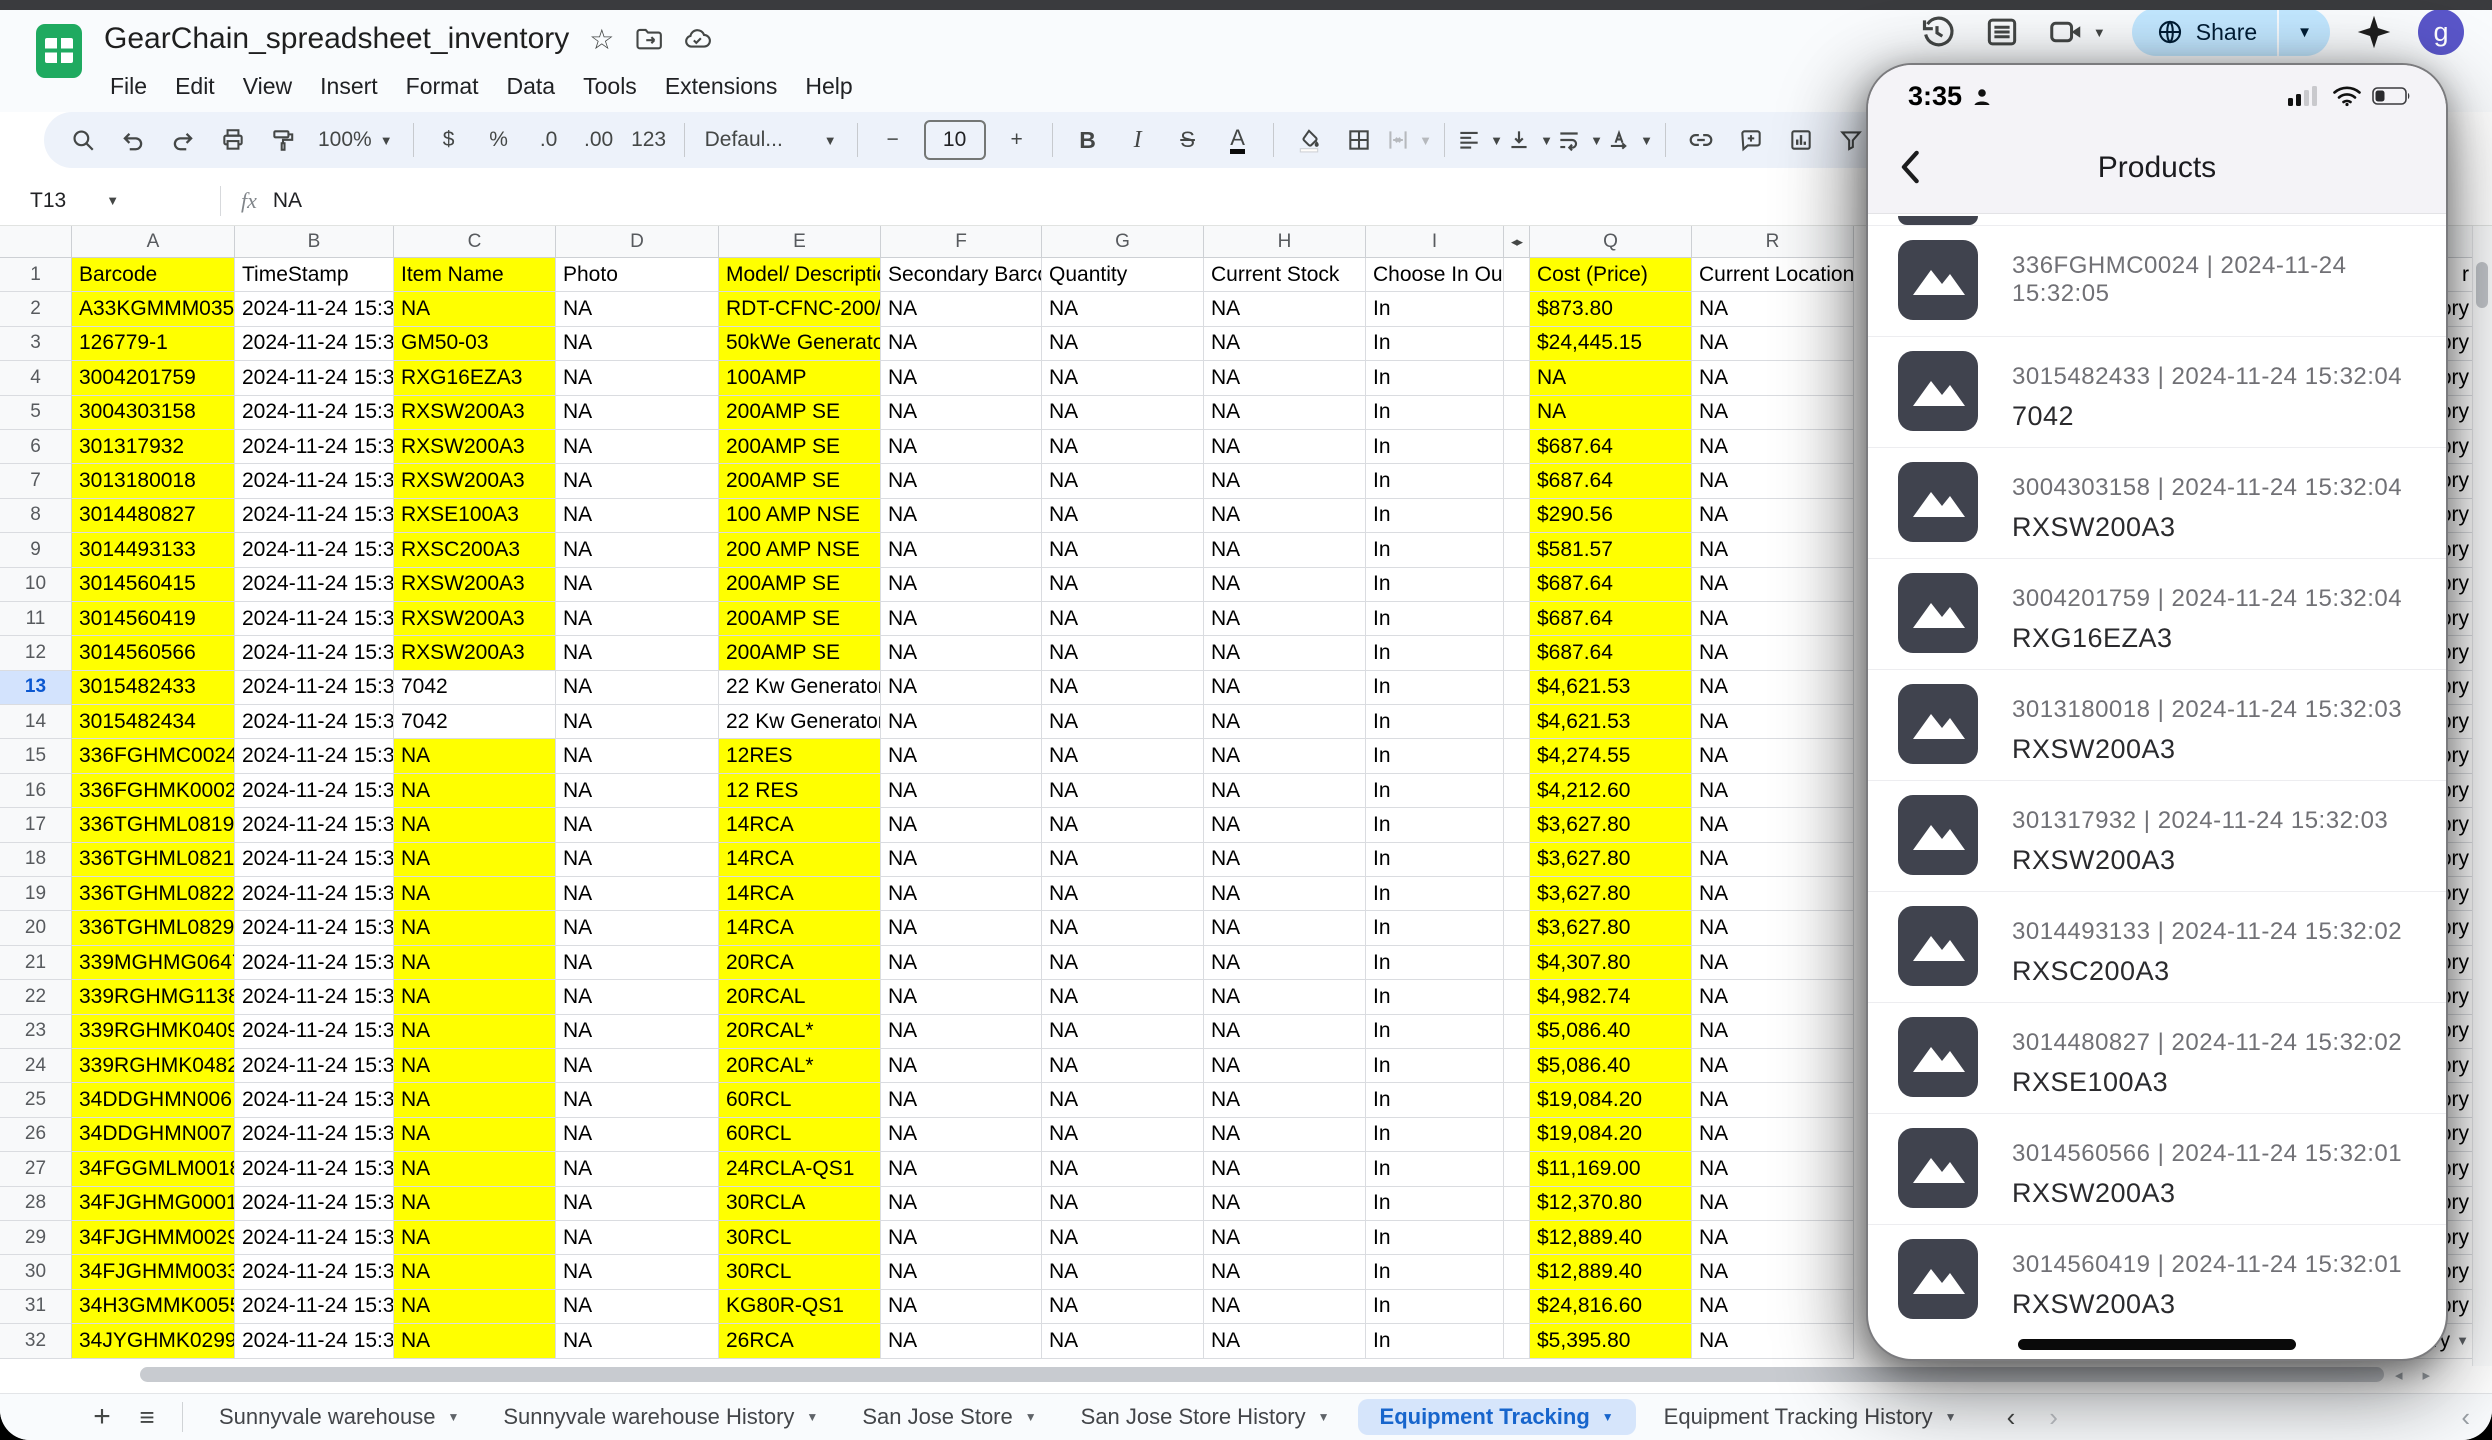  Describe the element at coordinates (1435, 1307) in the screenshot. I see `cell-I31: In` at that location.